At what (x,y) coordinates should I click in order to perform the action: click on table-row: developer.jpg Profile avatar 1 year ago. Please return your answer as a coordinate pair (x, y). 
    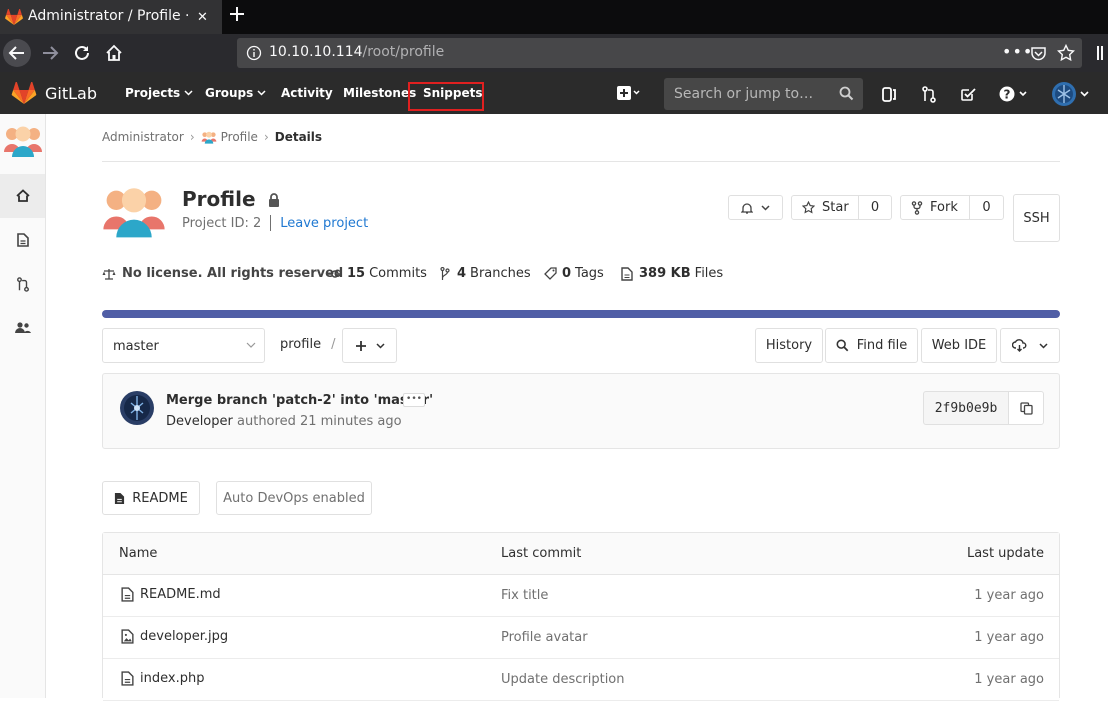
    Looking at the image, I should click on (581, 638).